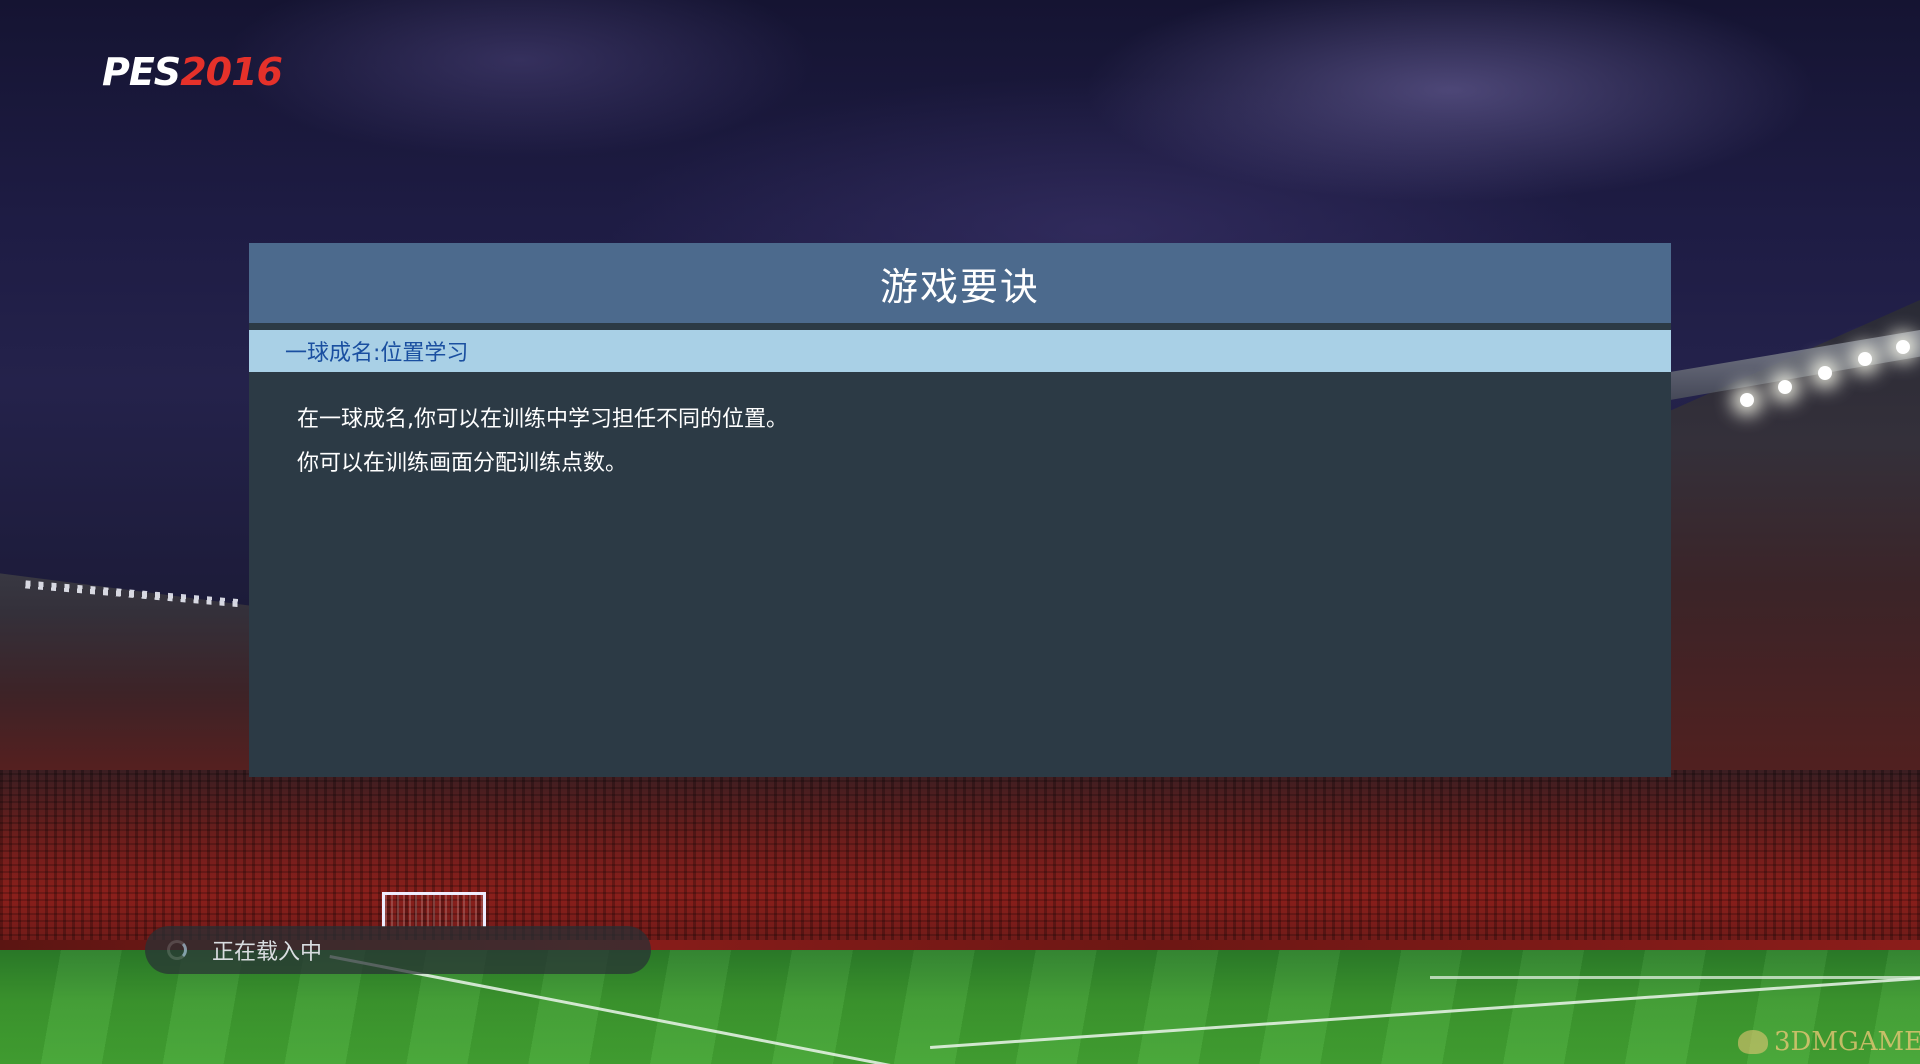 The image size is (1920, 1064). Describe the element at coordinates (177, 950) in the screenshot. I see `spinner-icon` at that location.